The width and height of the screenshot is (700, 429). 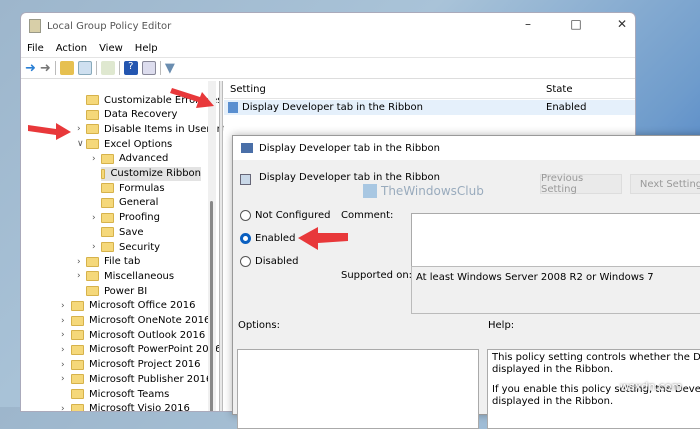 What do you see at coordinates (192, 98) in the screenshot?
I see `arrow-annotation-setting` at bounding box center [192, 98].